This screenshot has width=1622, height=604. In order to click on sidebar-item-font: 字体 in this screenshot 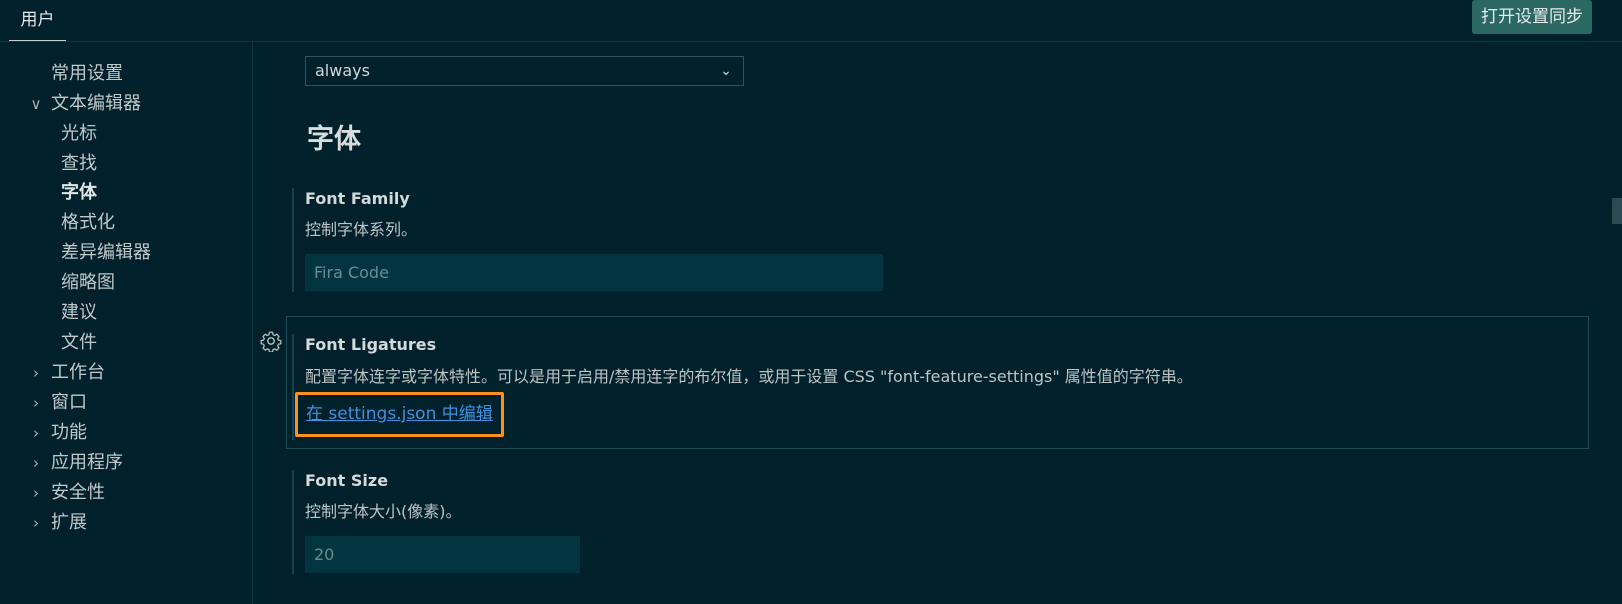, I will do `click(79, 193)`.